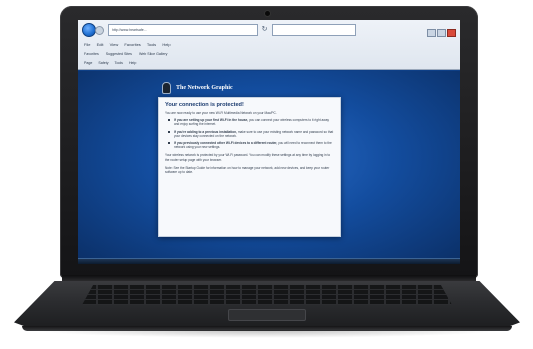  I want to click on close-button, so click(451, 33).